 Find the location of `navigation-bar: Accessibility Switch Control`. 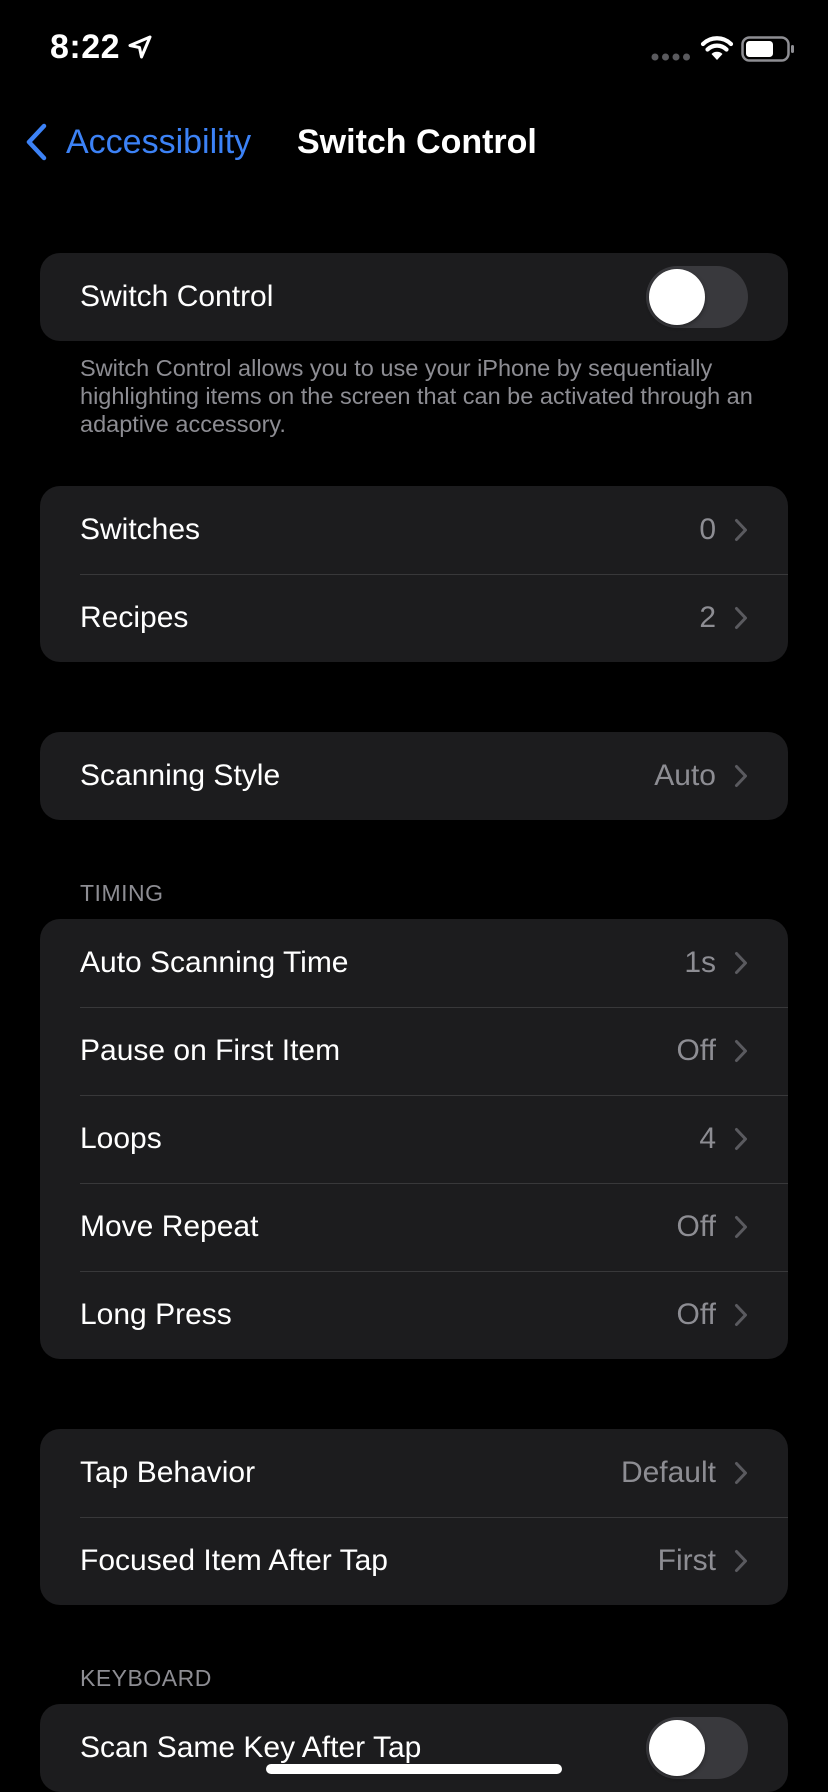

navigation-bar: Accessibility Switch Control is located at coordinates (414, 140).